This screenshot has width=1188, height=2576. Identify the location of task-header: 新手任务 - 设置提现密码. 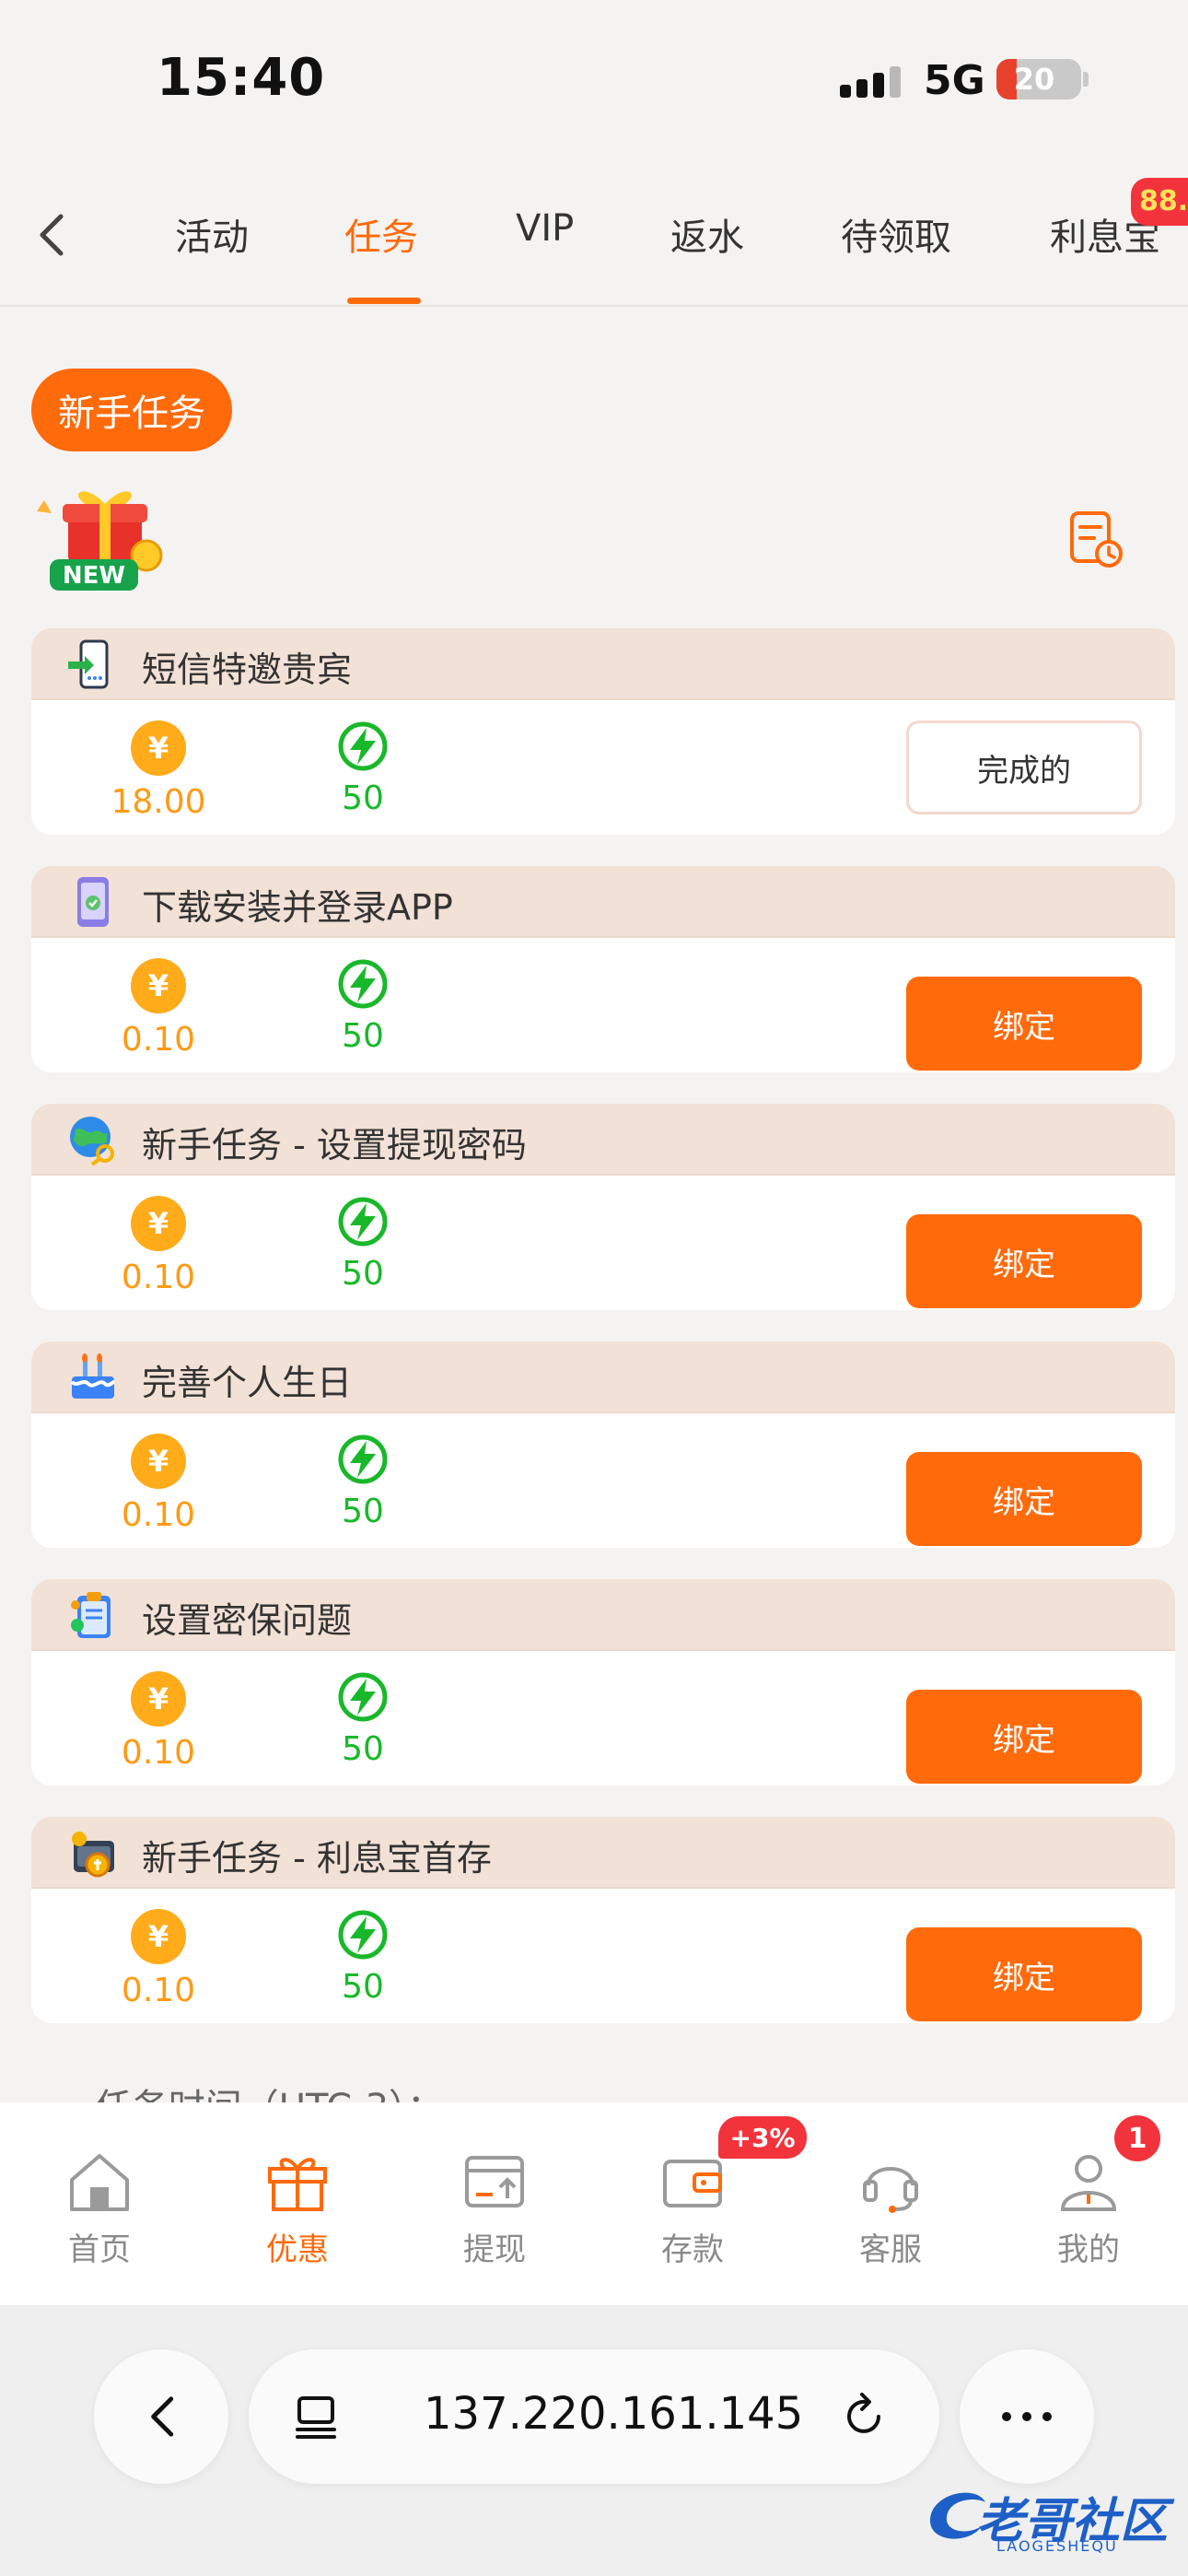
(603, 1140).